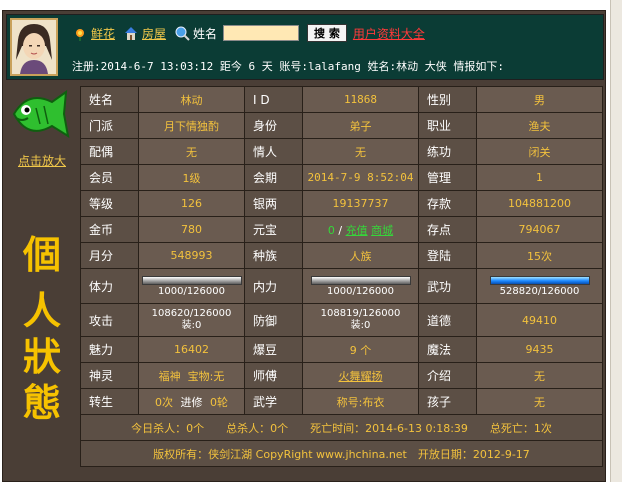  What do you see at coordinates (447, 229) in the screenshot?
I see `label-cell: 存点` at bounding box center [447, 229].